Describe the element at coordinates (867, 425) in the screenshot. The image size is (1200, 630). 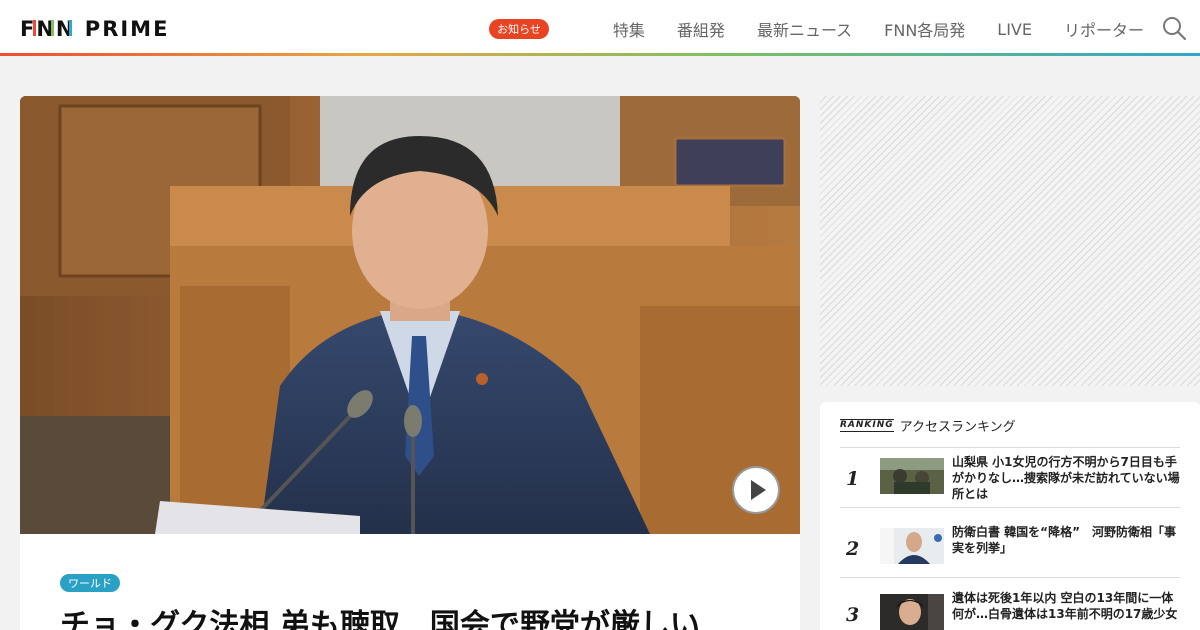
I see `ranking-tag: RANKING` at that location.